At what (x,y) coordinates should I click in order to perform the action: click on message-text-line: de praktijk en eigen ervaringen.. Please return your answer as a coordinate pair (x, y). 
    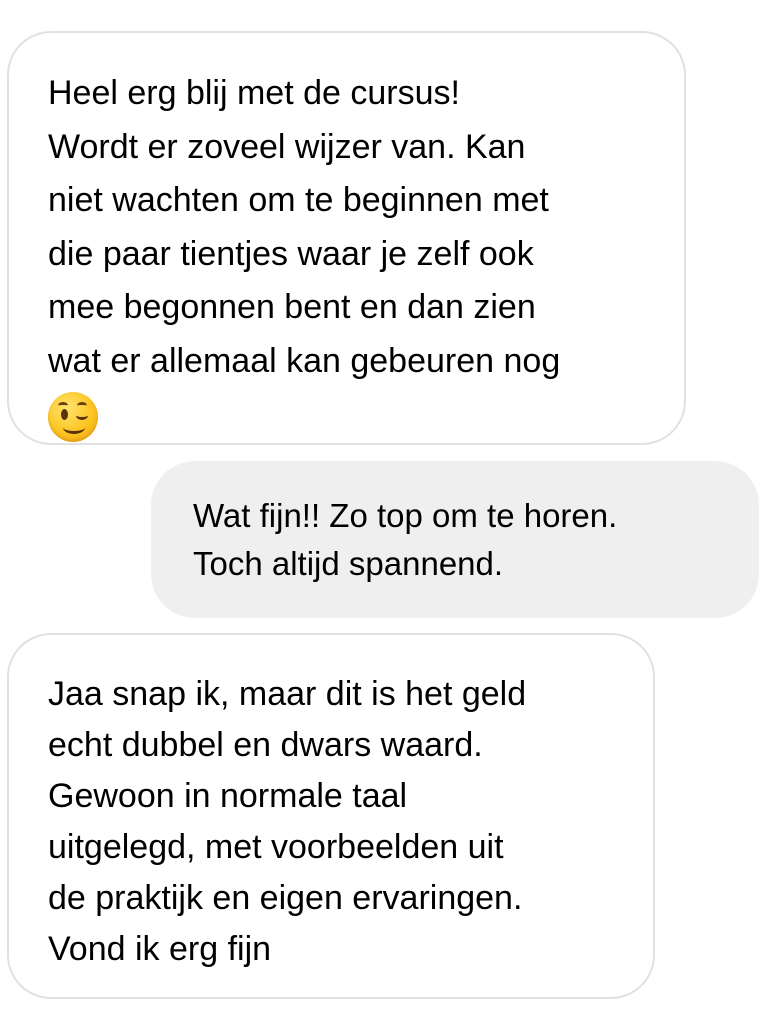
    Looking at the image, I should click on (285, 898).